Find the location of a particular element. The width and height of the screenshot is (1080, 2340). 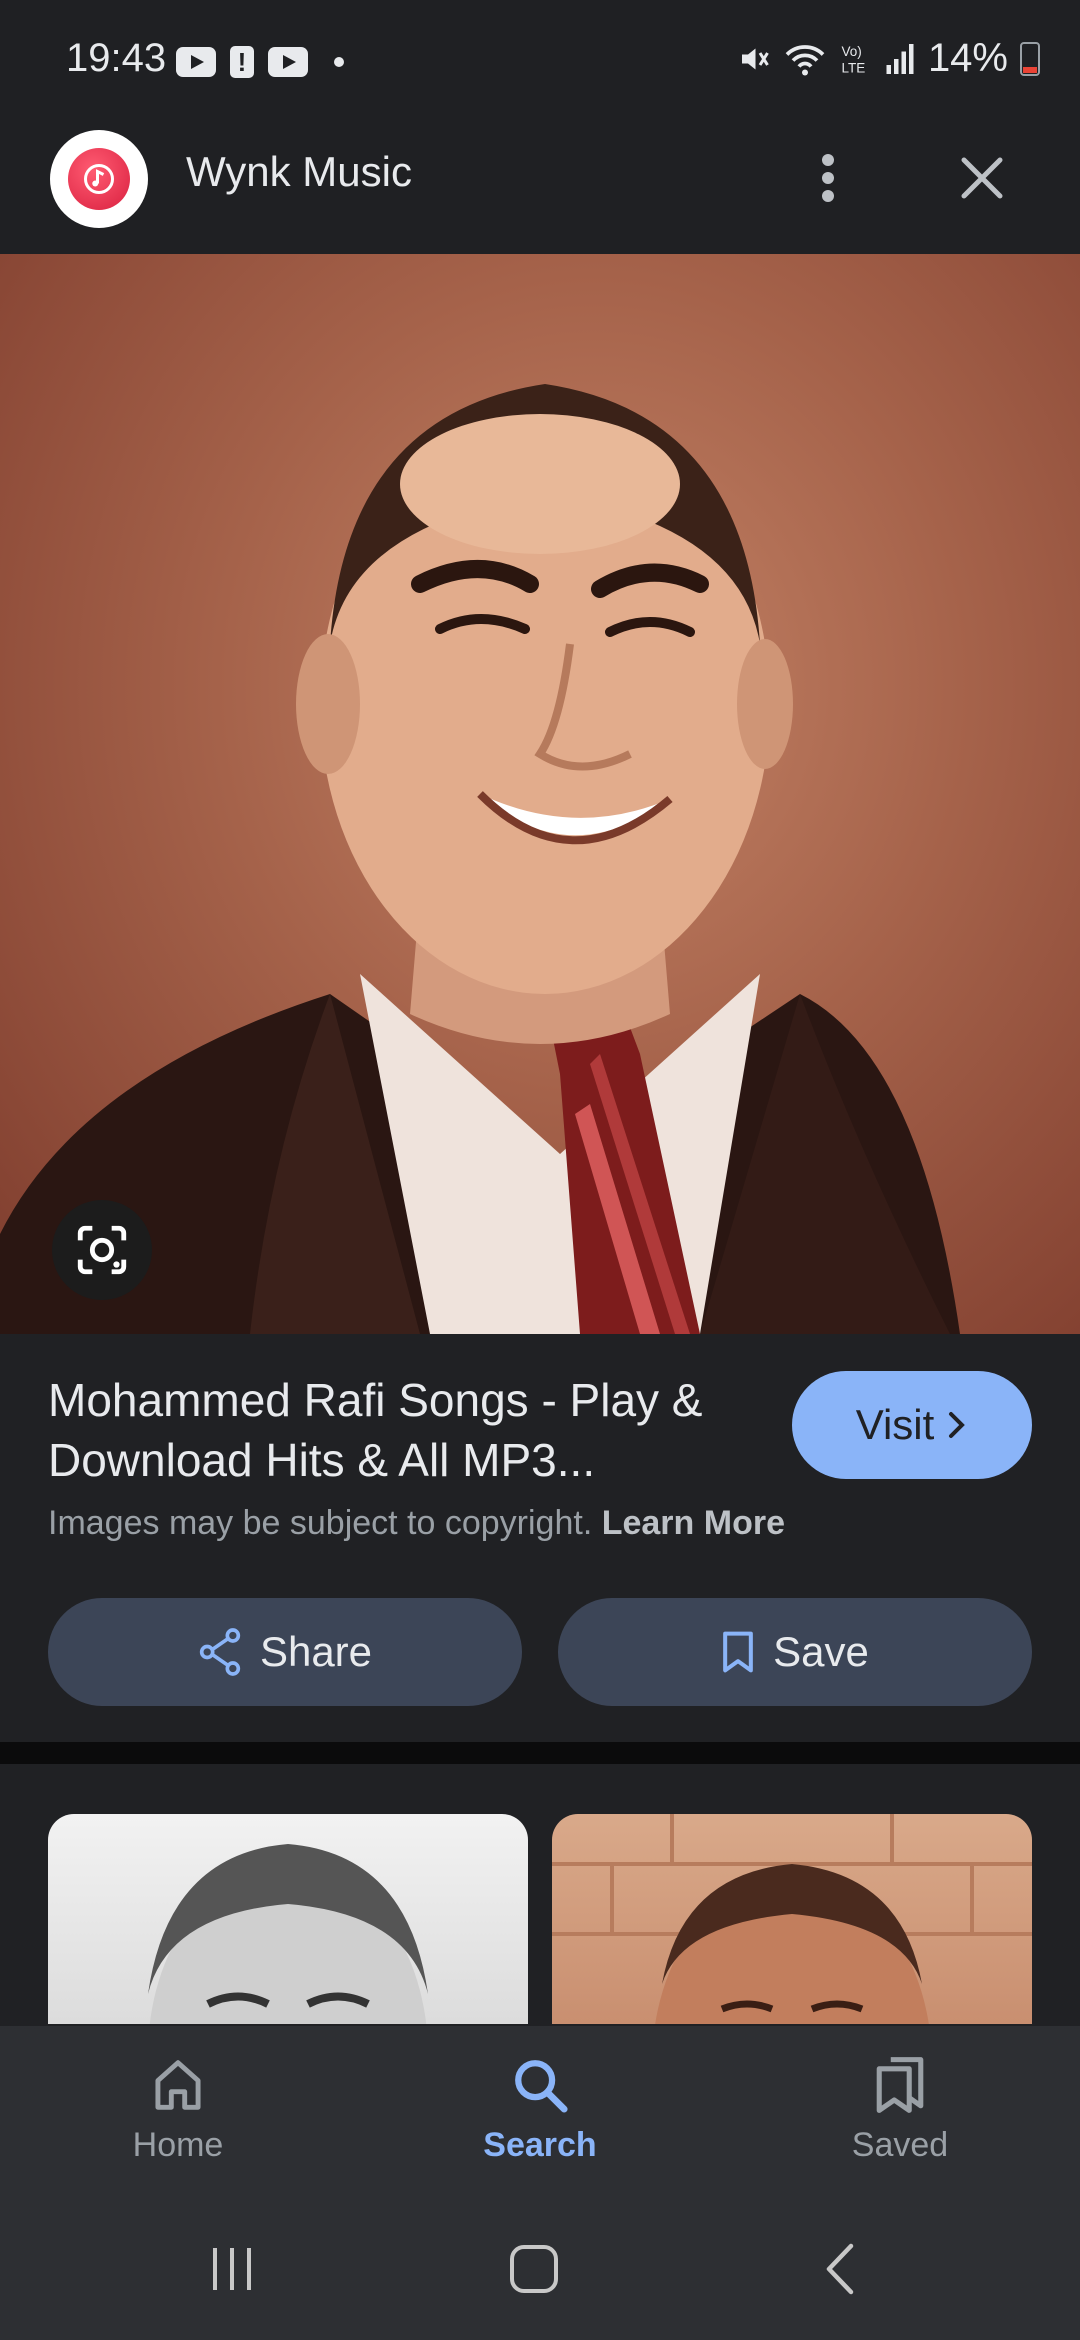

nav-saved: Saved is located at coordinates (900, 2109).